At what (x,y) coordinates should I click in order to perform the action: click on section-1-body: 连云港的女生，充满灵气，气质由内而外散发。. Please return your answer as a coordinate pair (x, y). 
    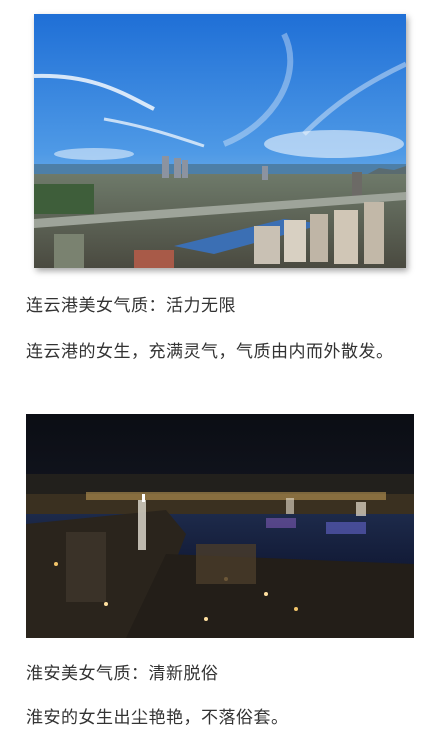
    Looking at the image, I should click on (210, 352).